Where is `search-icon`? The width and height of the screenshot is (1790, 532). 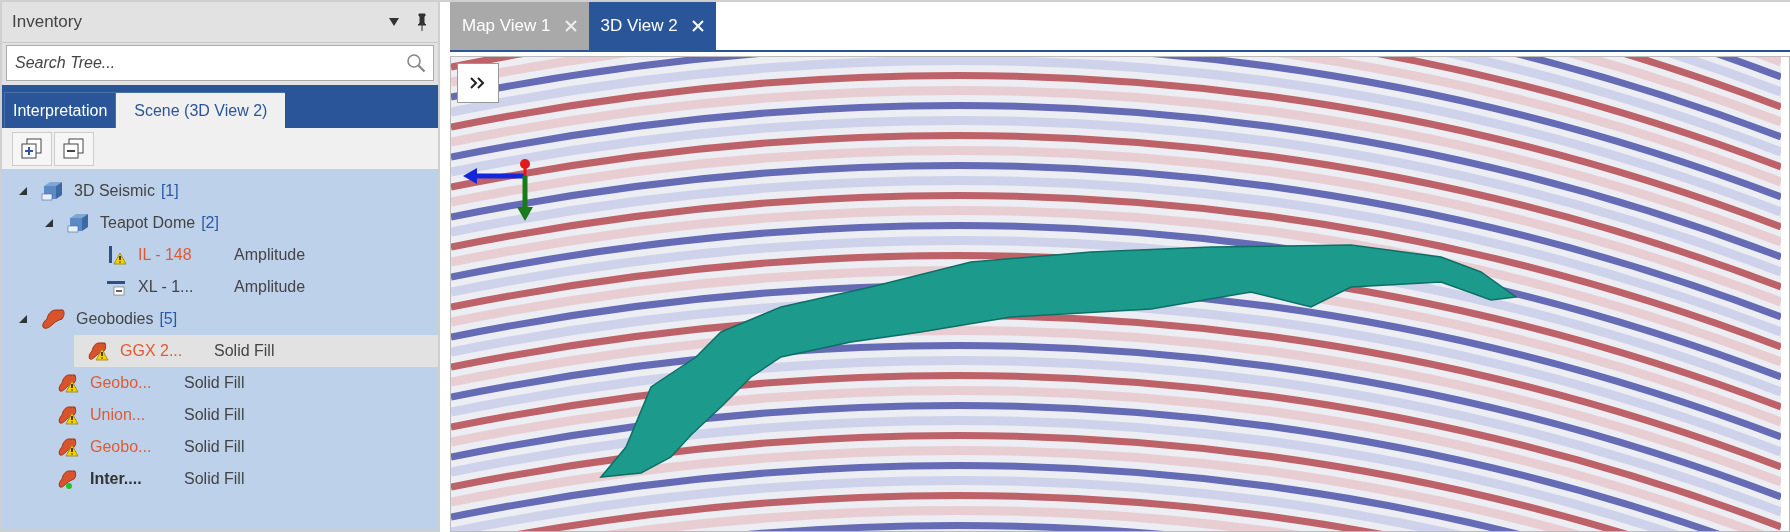 search-icon is located at coordinates (416, 63).